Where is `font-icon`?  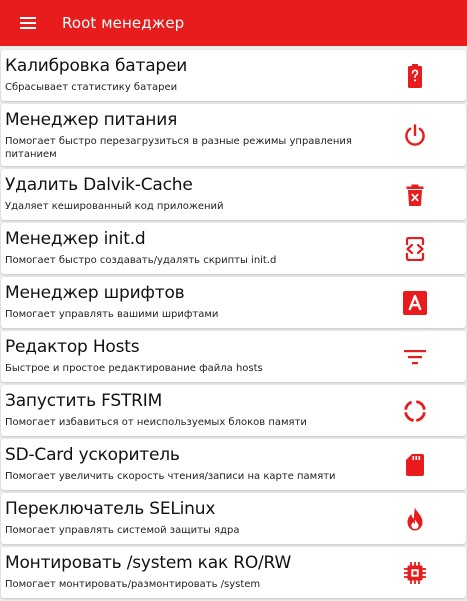 font-icon is located at coordinates (415, 303).